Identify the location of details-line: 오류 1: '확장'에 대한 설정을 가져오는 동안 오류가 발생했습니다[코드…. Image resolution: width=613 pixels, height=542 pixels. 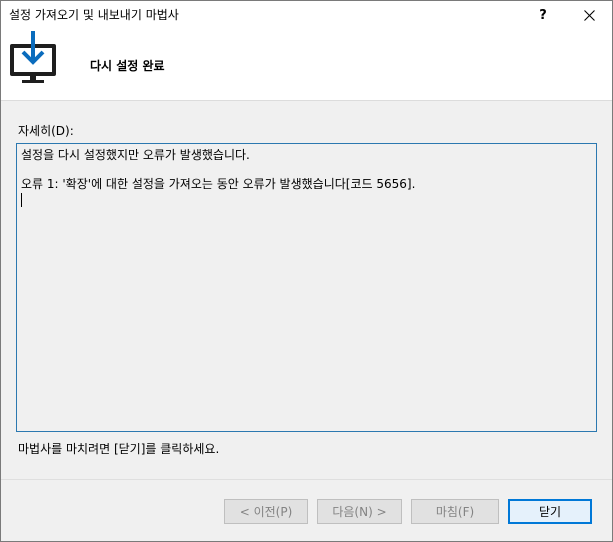
(218, 184).